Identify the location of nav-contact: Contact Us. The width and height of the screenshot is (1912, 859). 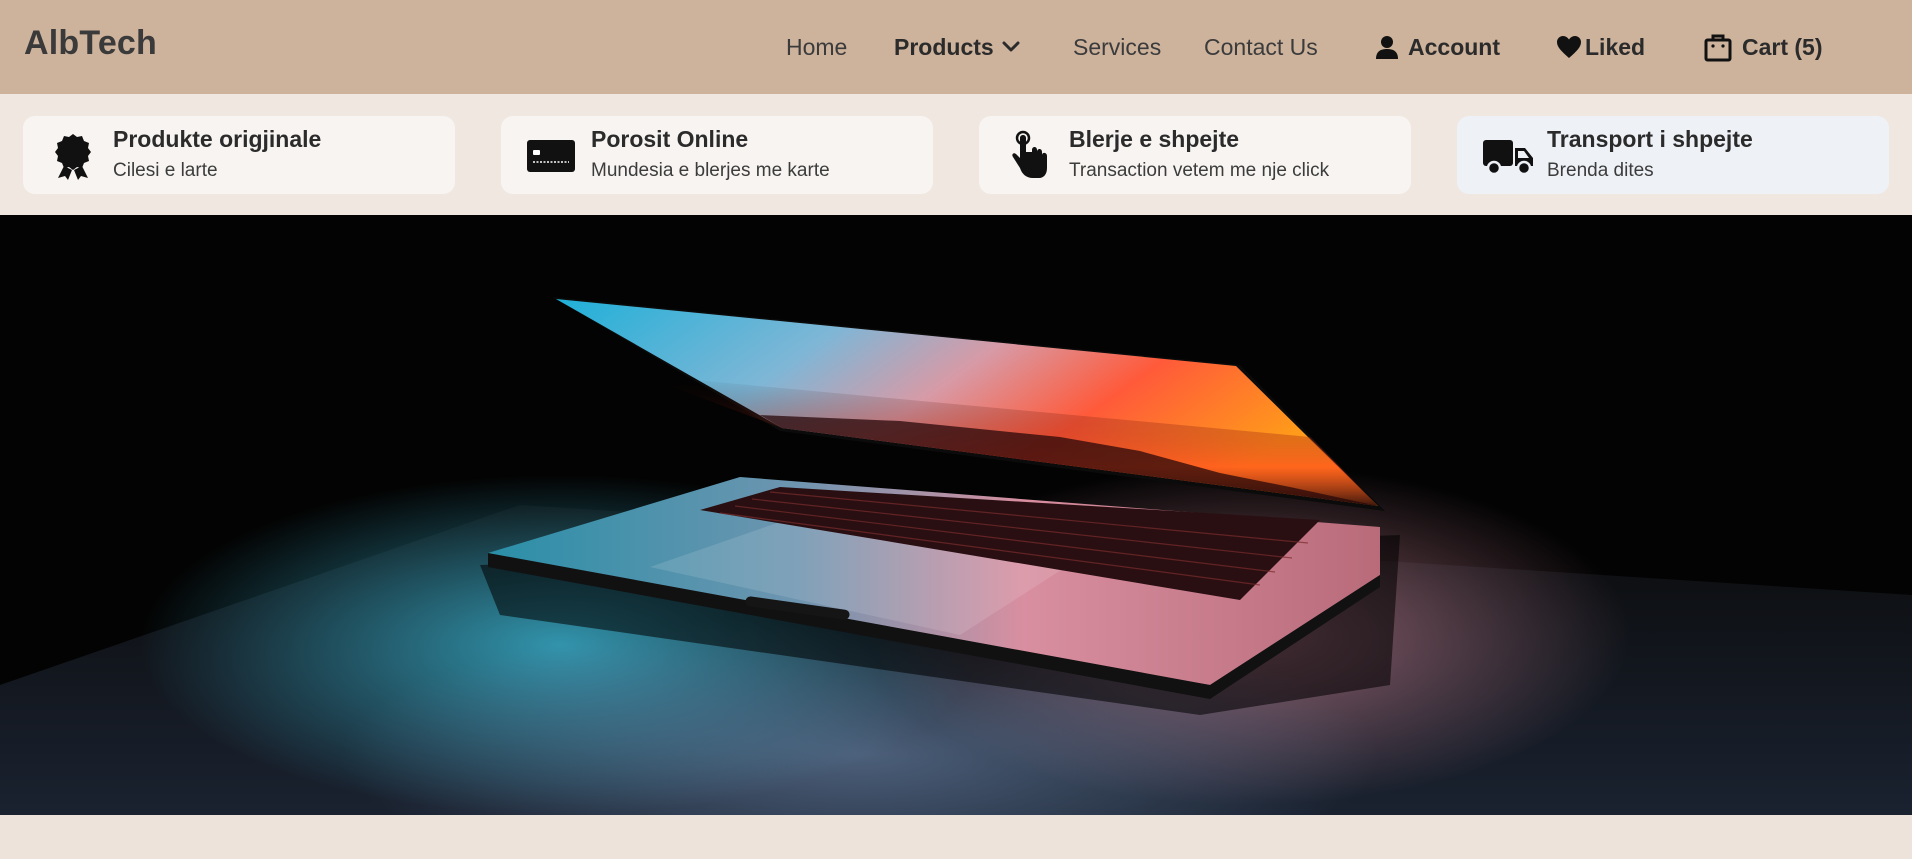
(1261, 47).